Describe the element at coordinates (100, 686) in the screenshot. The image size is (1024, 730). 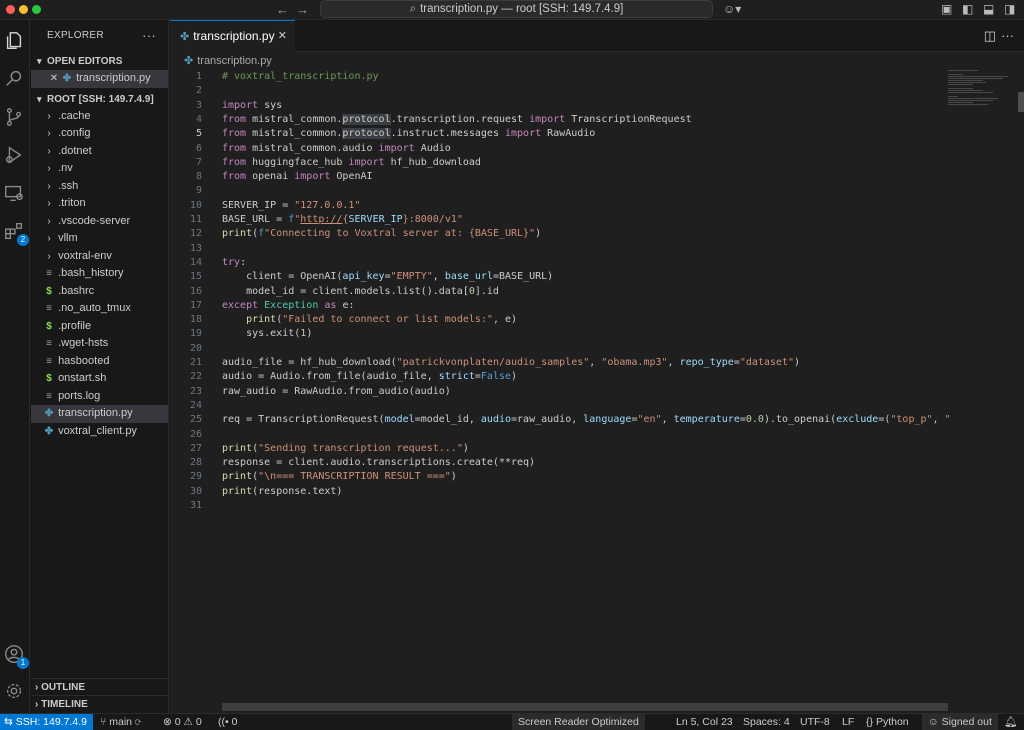
I see `outline-section: › OUTLINE` at that location.